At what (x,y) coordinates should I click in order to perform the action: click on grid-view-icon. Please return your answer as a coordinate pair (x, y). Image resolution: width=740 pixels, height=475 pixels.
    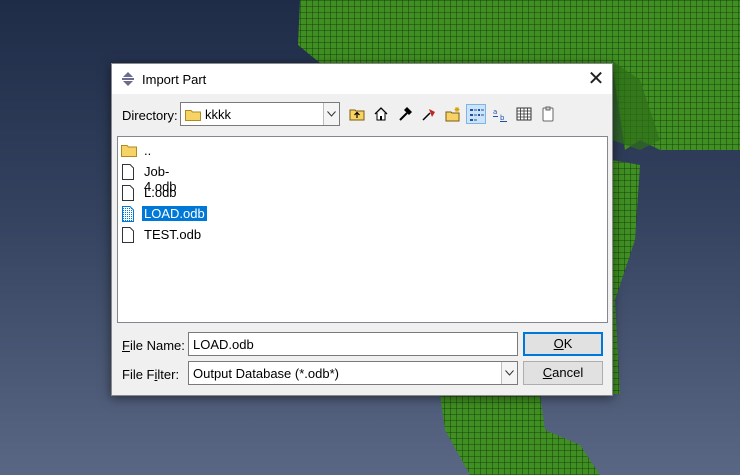
    Looking at the image, I should click on (524, 114).